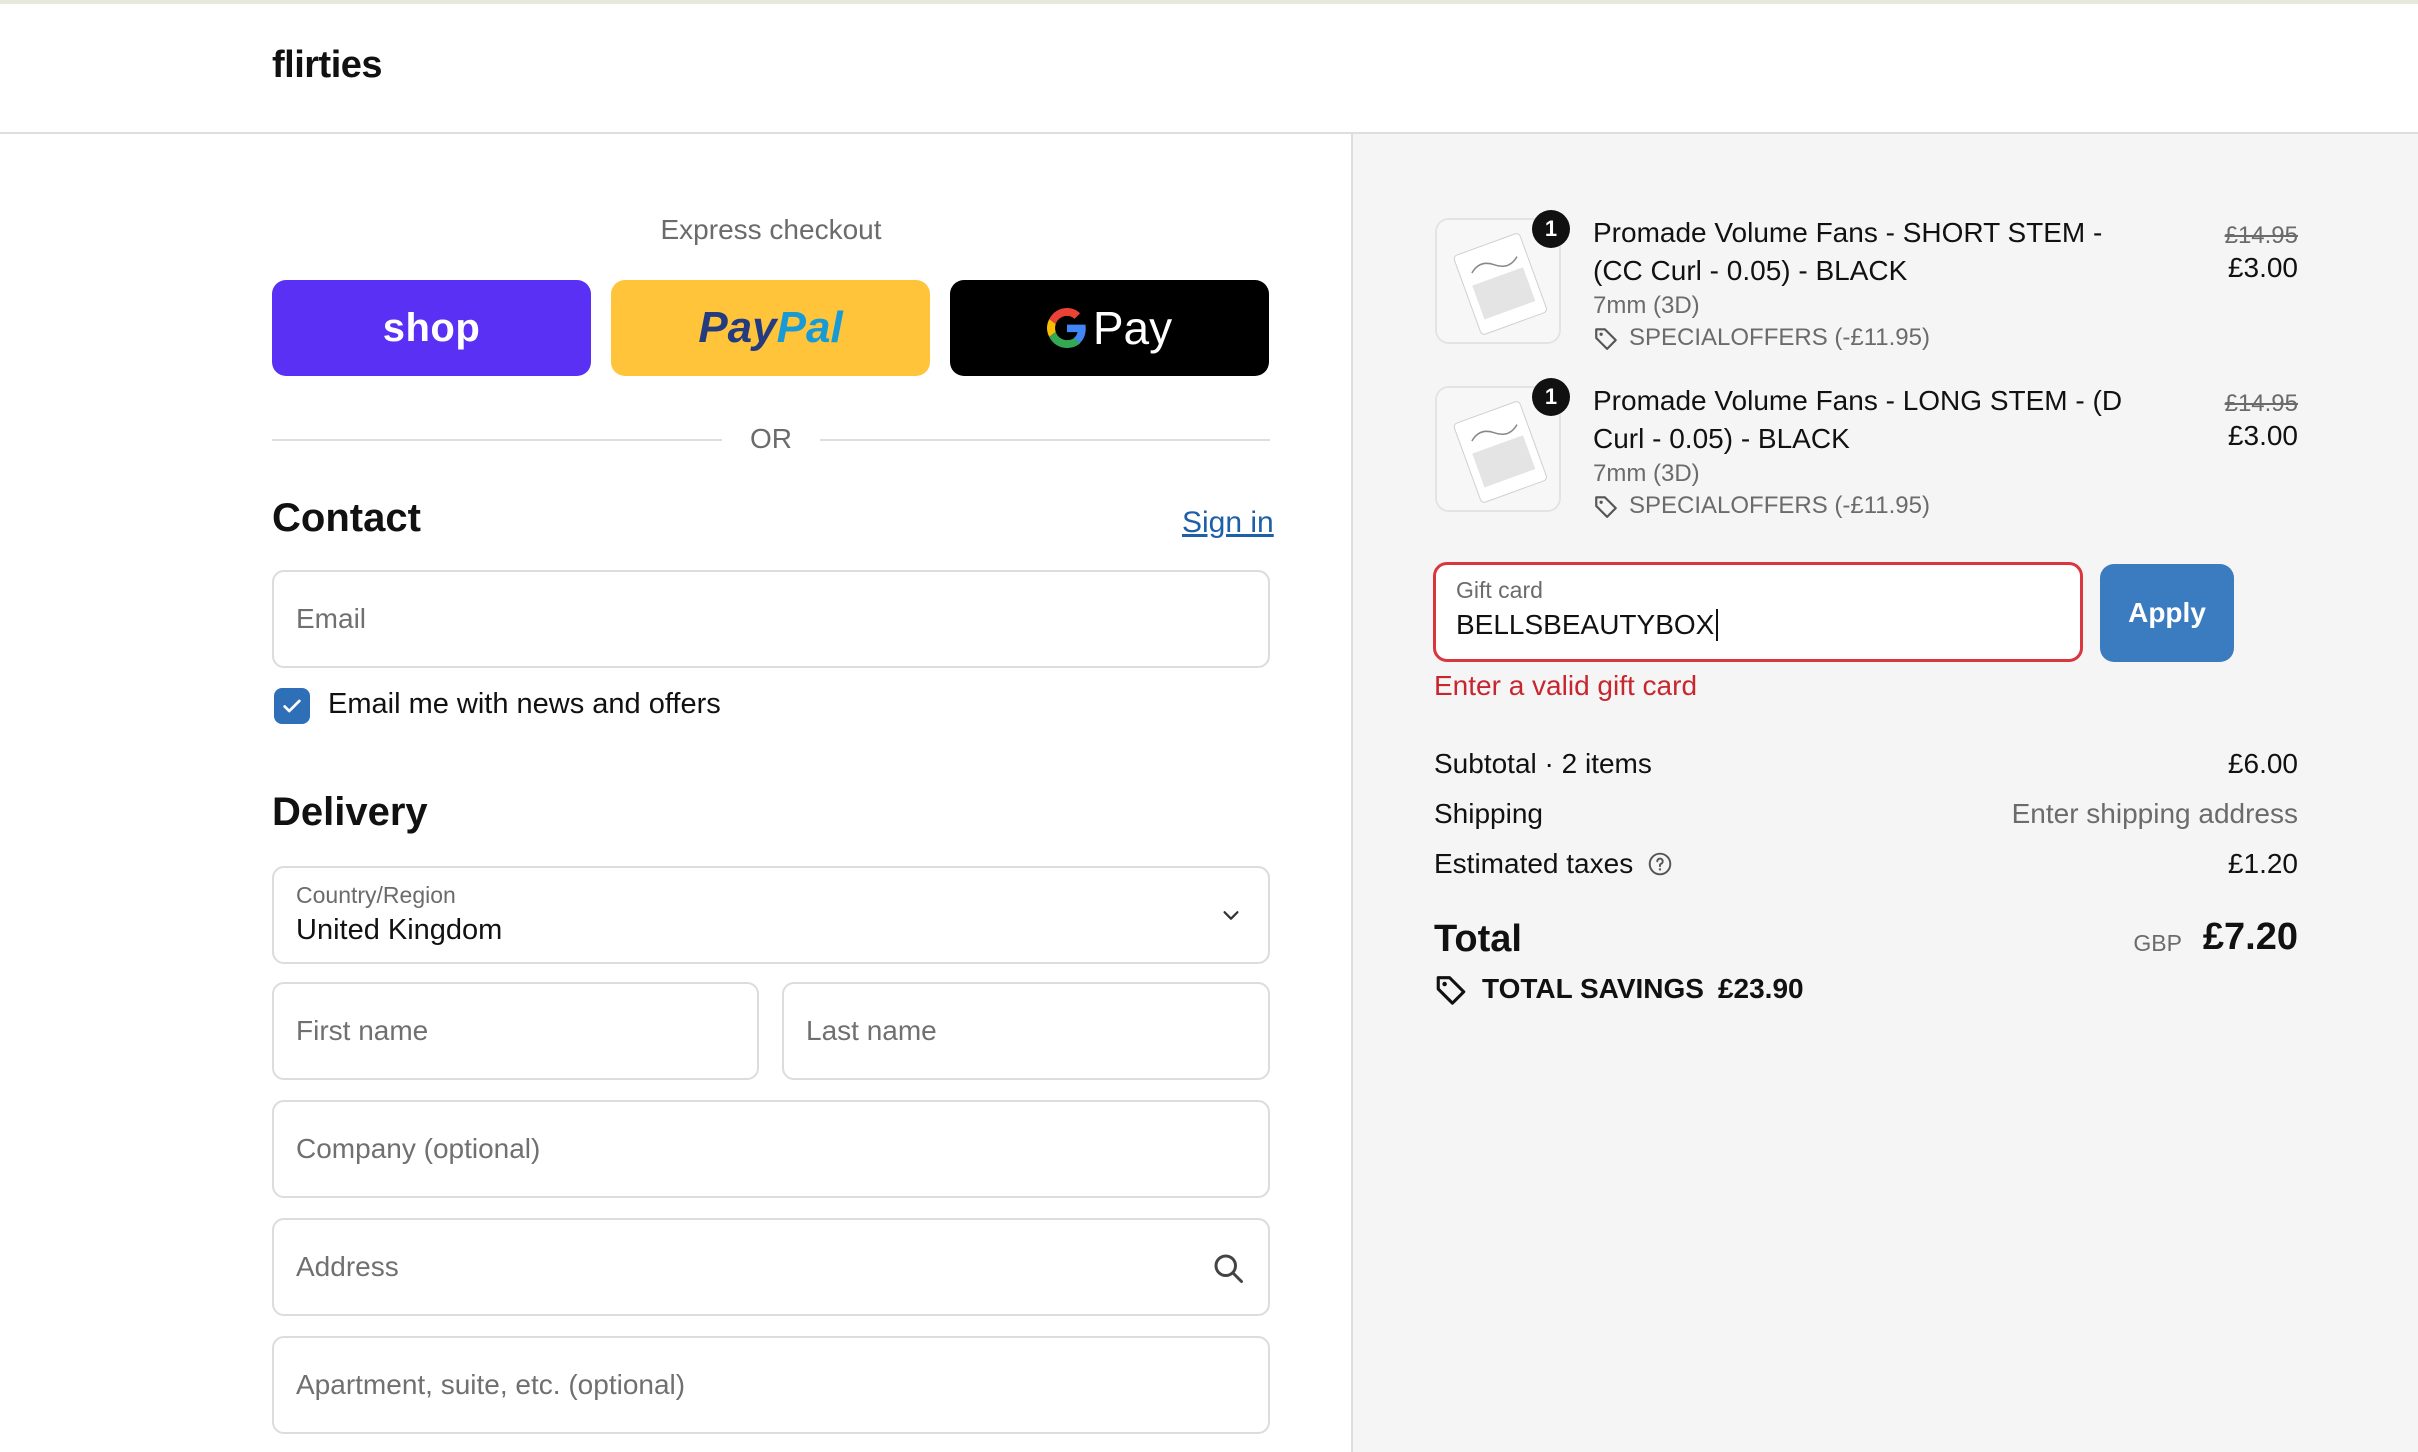  I want to click on shop-pay-button: shop, so click(431, 328).